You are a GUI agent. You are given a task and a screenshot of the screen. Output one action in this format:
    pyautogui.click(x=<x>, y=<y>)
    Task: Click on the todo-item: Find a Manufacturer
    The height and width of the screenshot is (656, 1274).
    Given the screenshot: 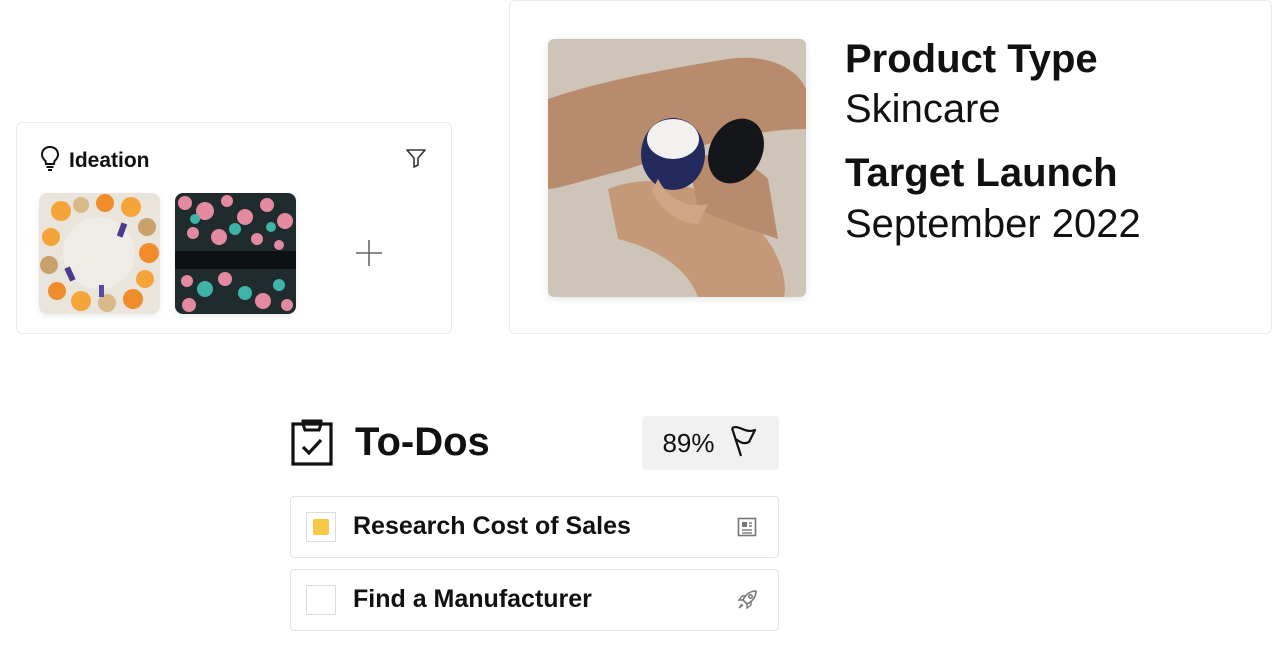 What is the action you would take?
    pyautogui.click(x=534, y=600)
    